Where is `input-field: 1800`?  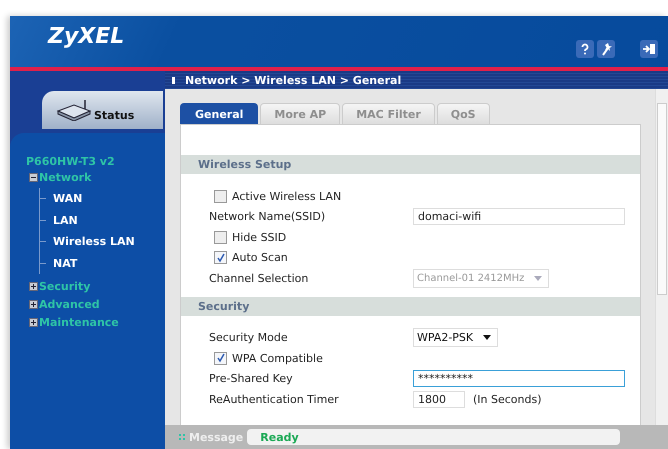 input-field: 1800 is located at coordinates (439, 399).